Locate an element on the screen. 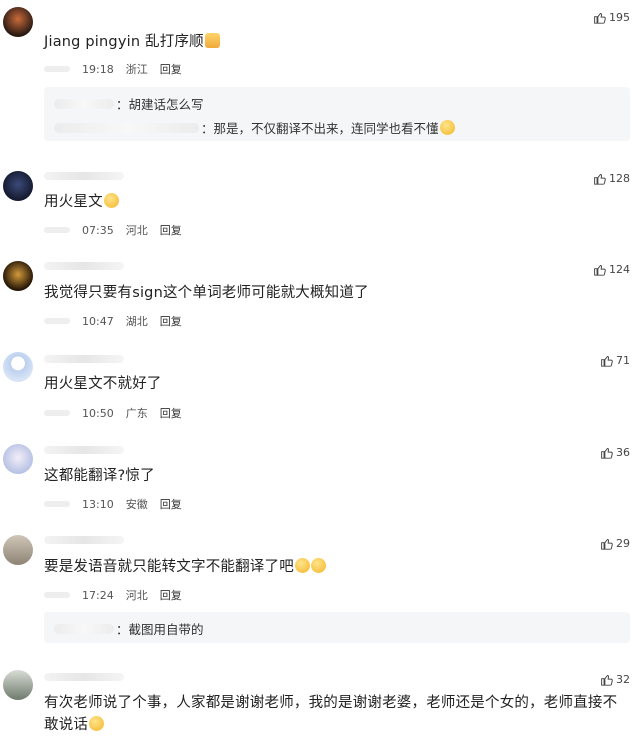 The height and width of the screenshot is (744, 640). comment-time: 17:24 is located at coordinates (98, 595).